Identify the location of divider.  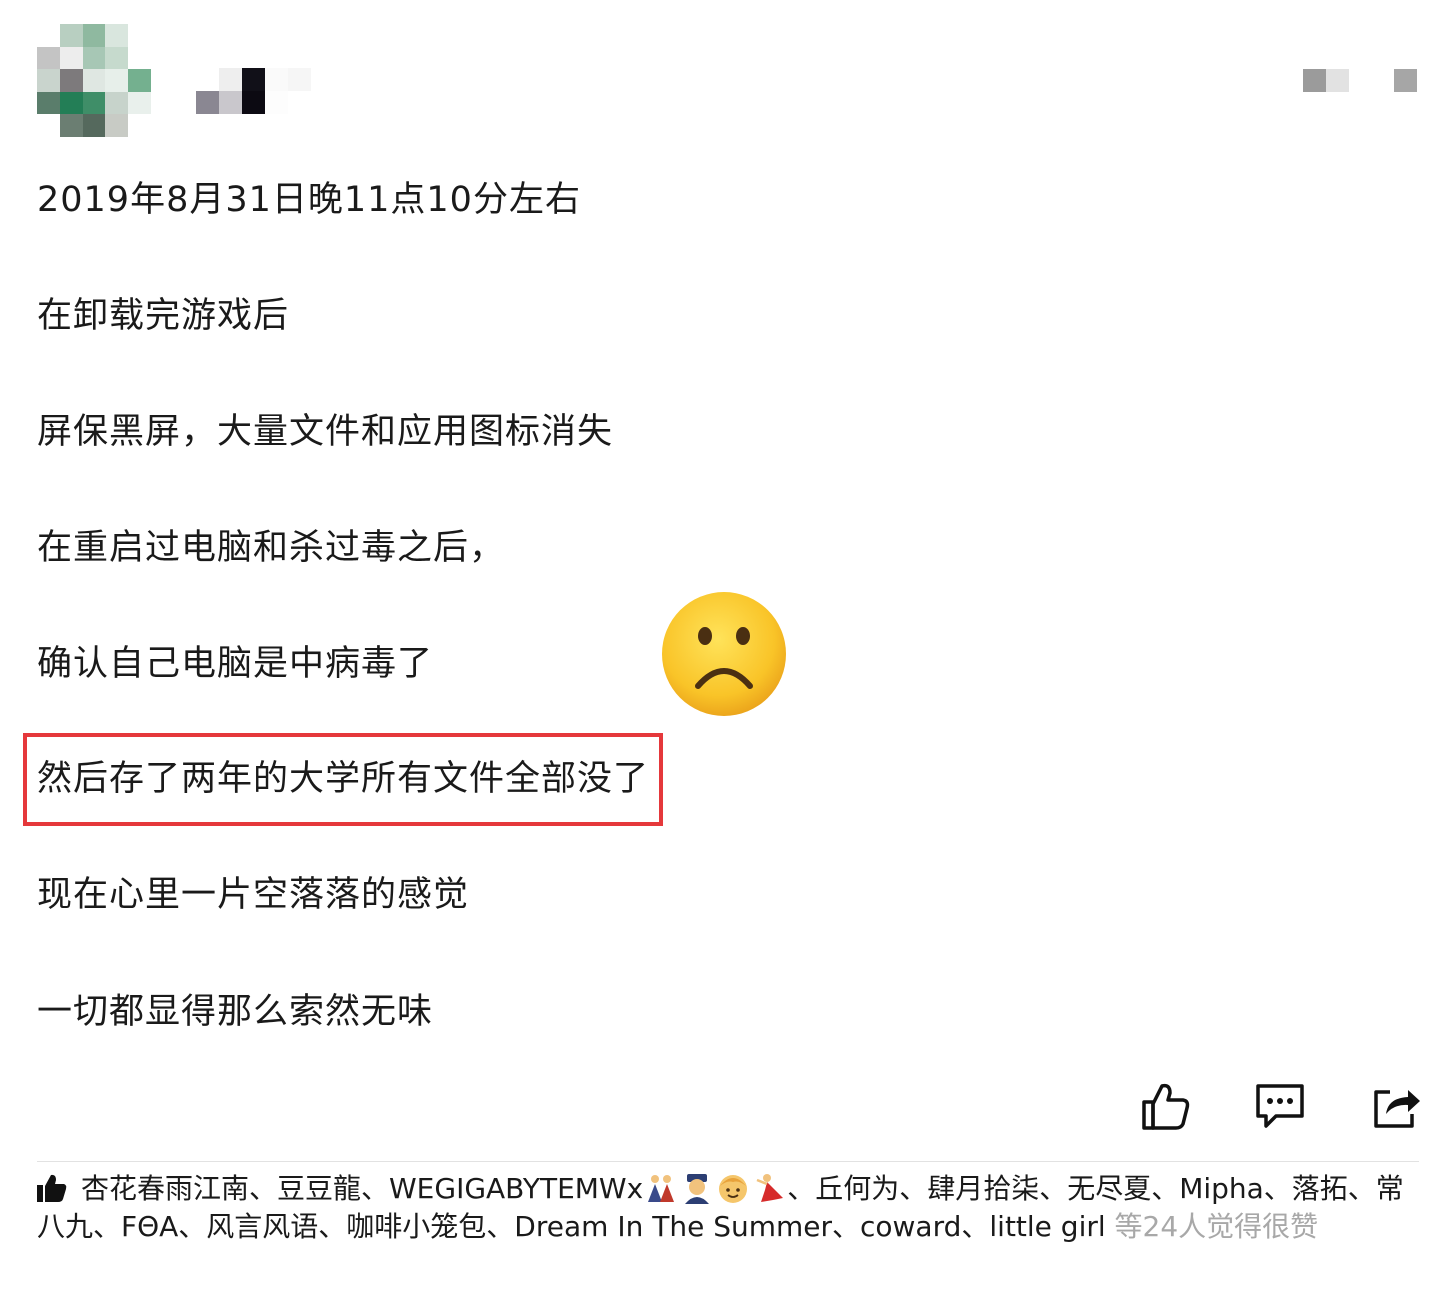
(728, 1161).